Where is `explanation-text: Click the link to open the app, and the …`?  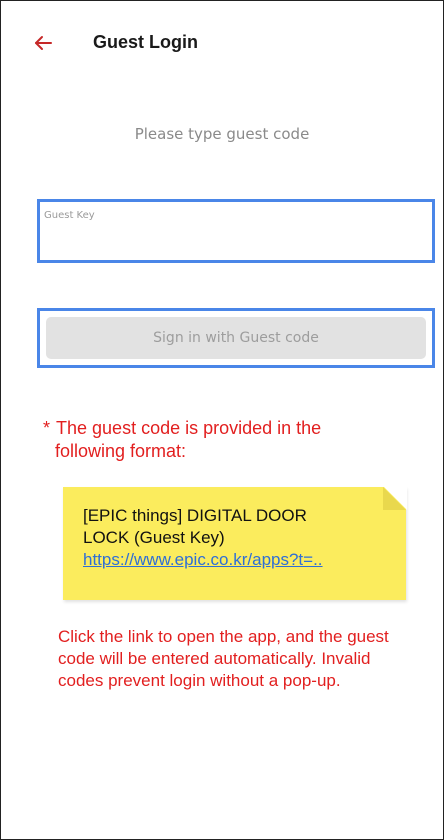 explanation-text: Click the link to open the app, and the … is located at coordinates (223, 658).